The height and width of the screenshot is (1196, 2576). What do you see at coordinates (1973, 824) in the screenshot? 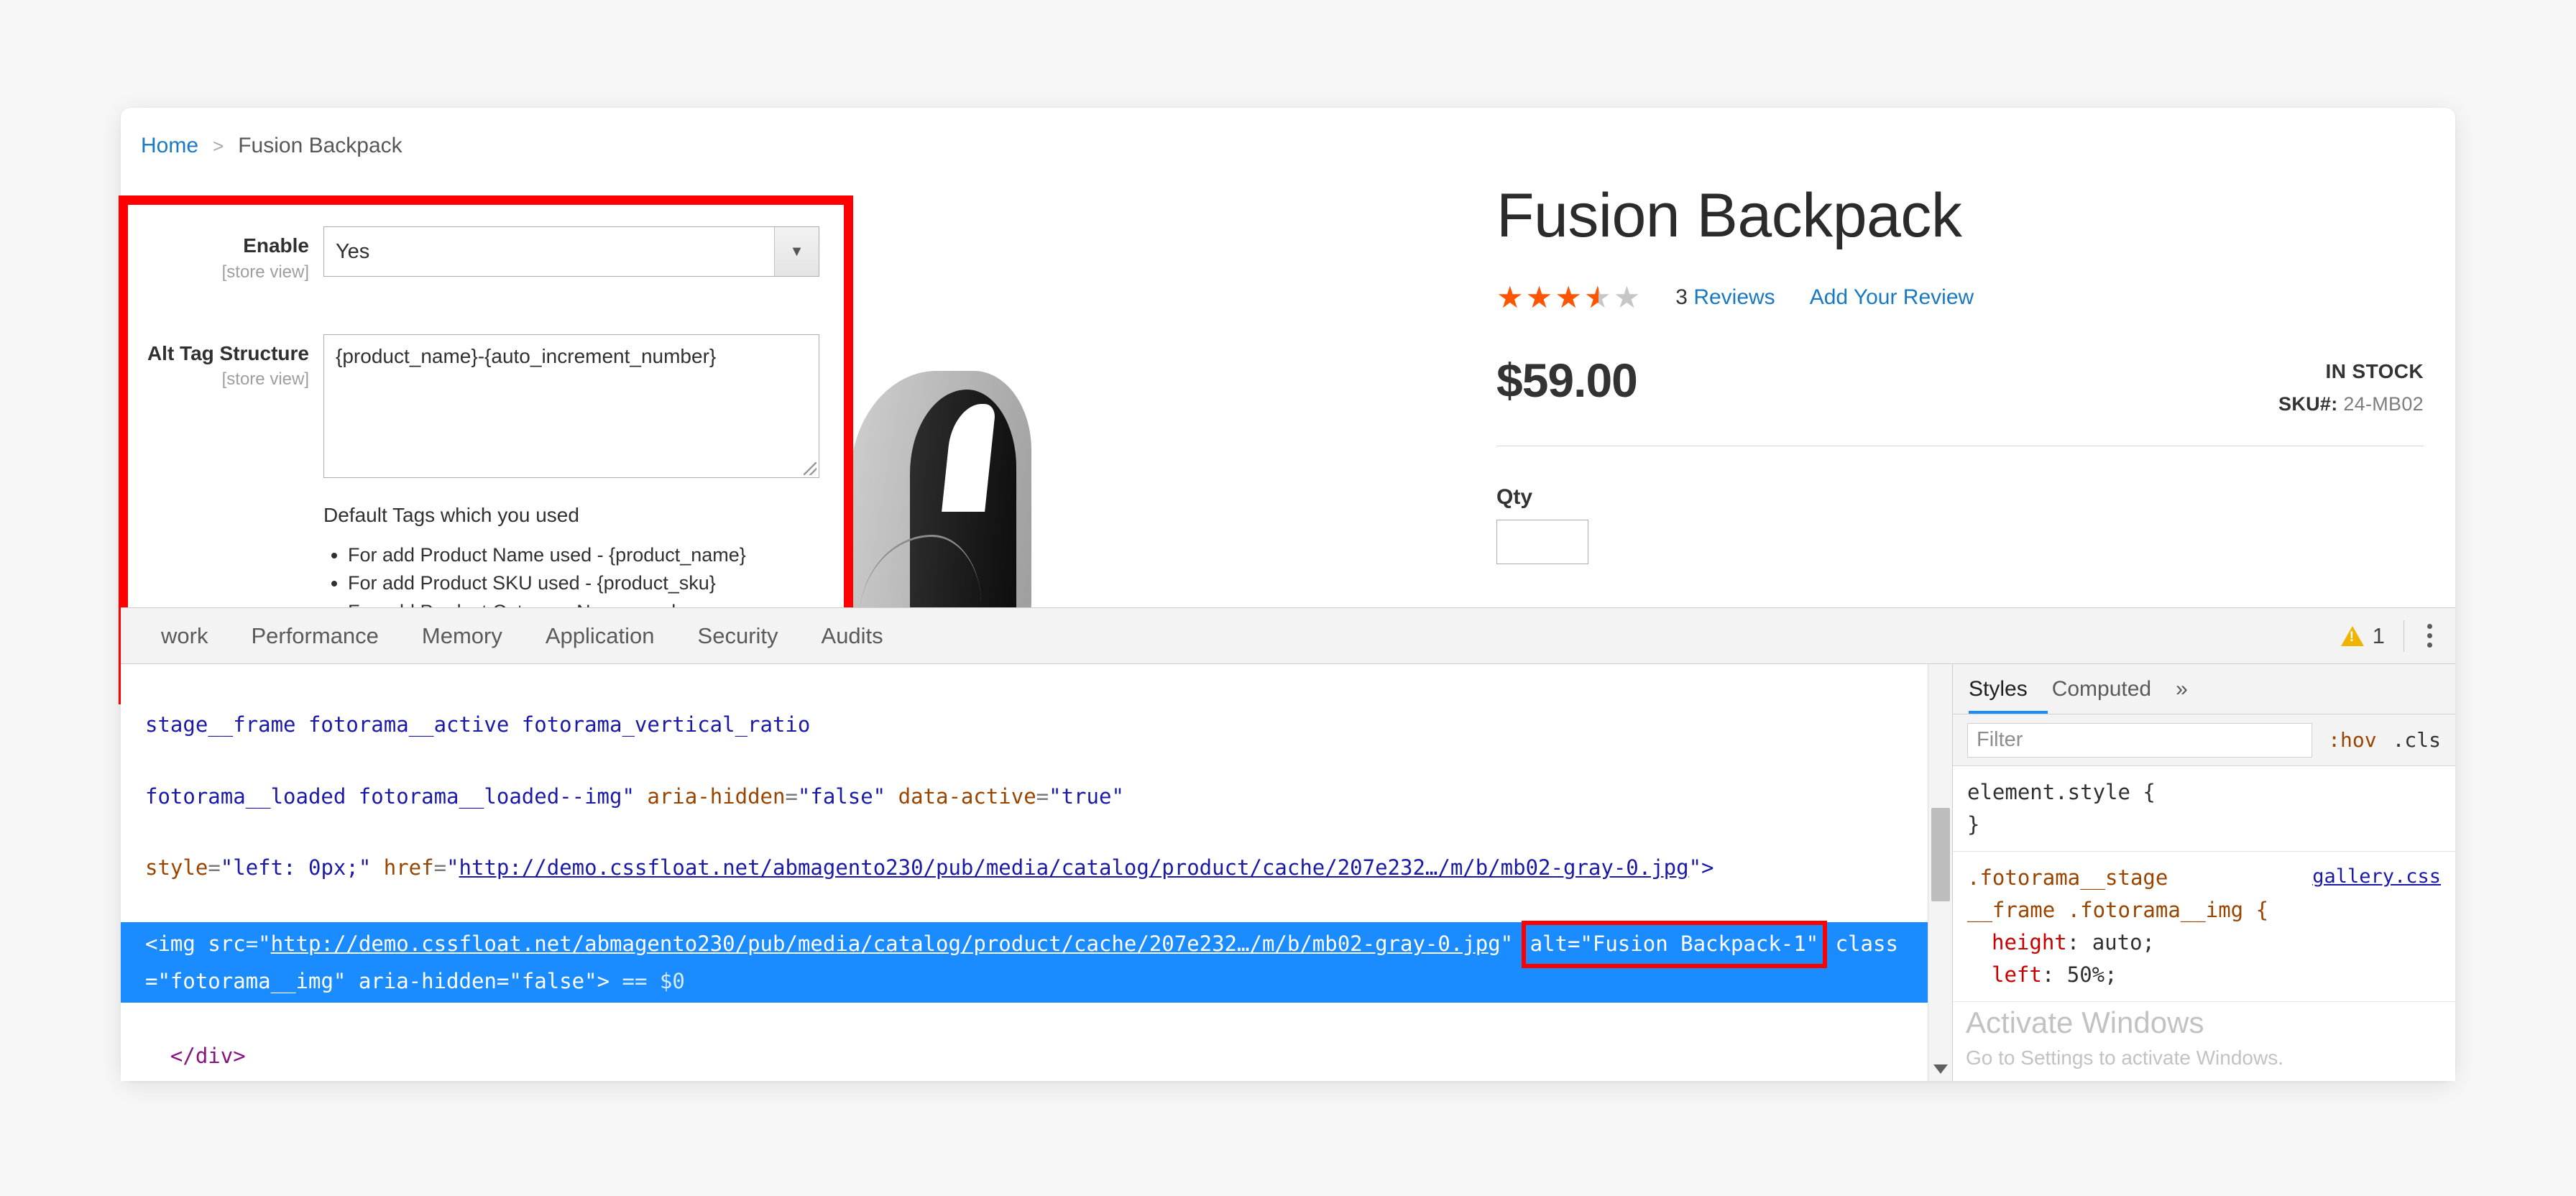
I see `css-close-brace: }` at bounding box center [1973, 824].